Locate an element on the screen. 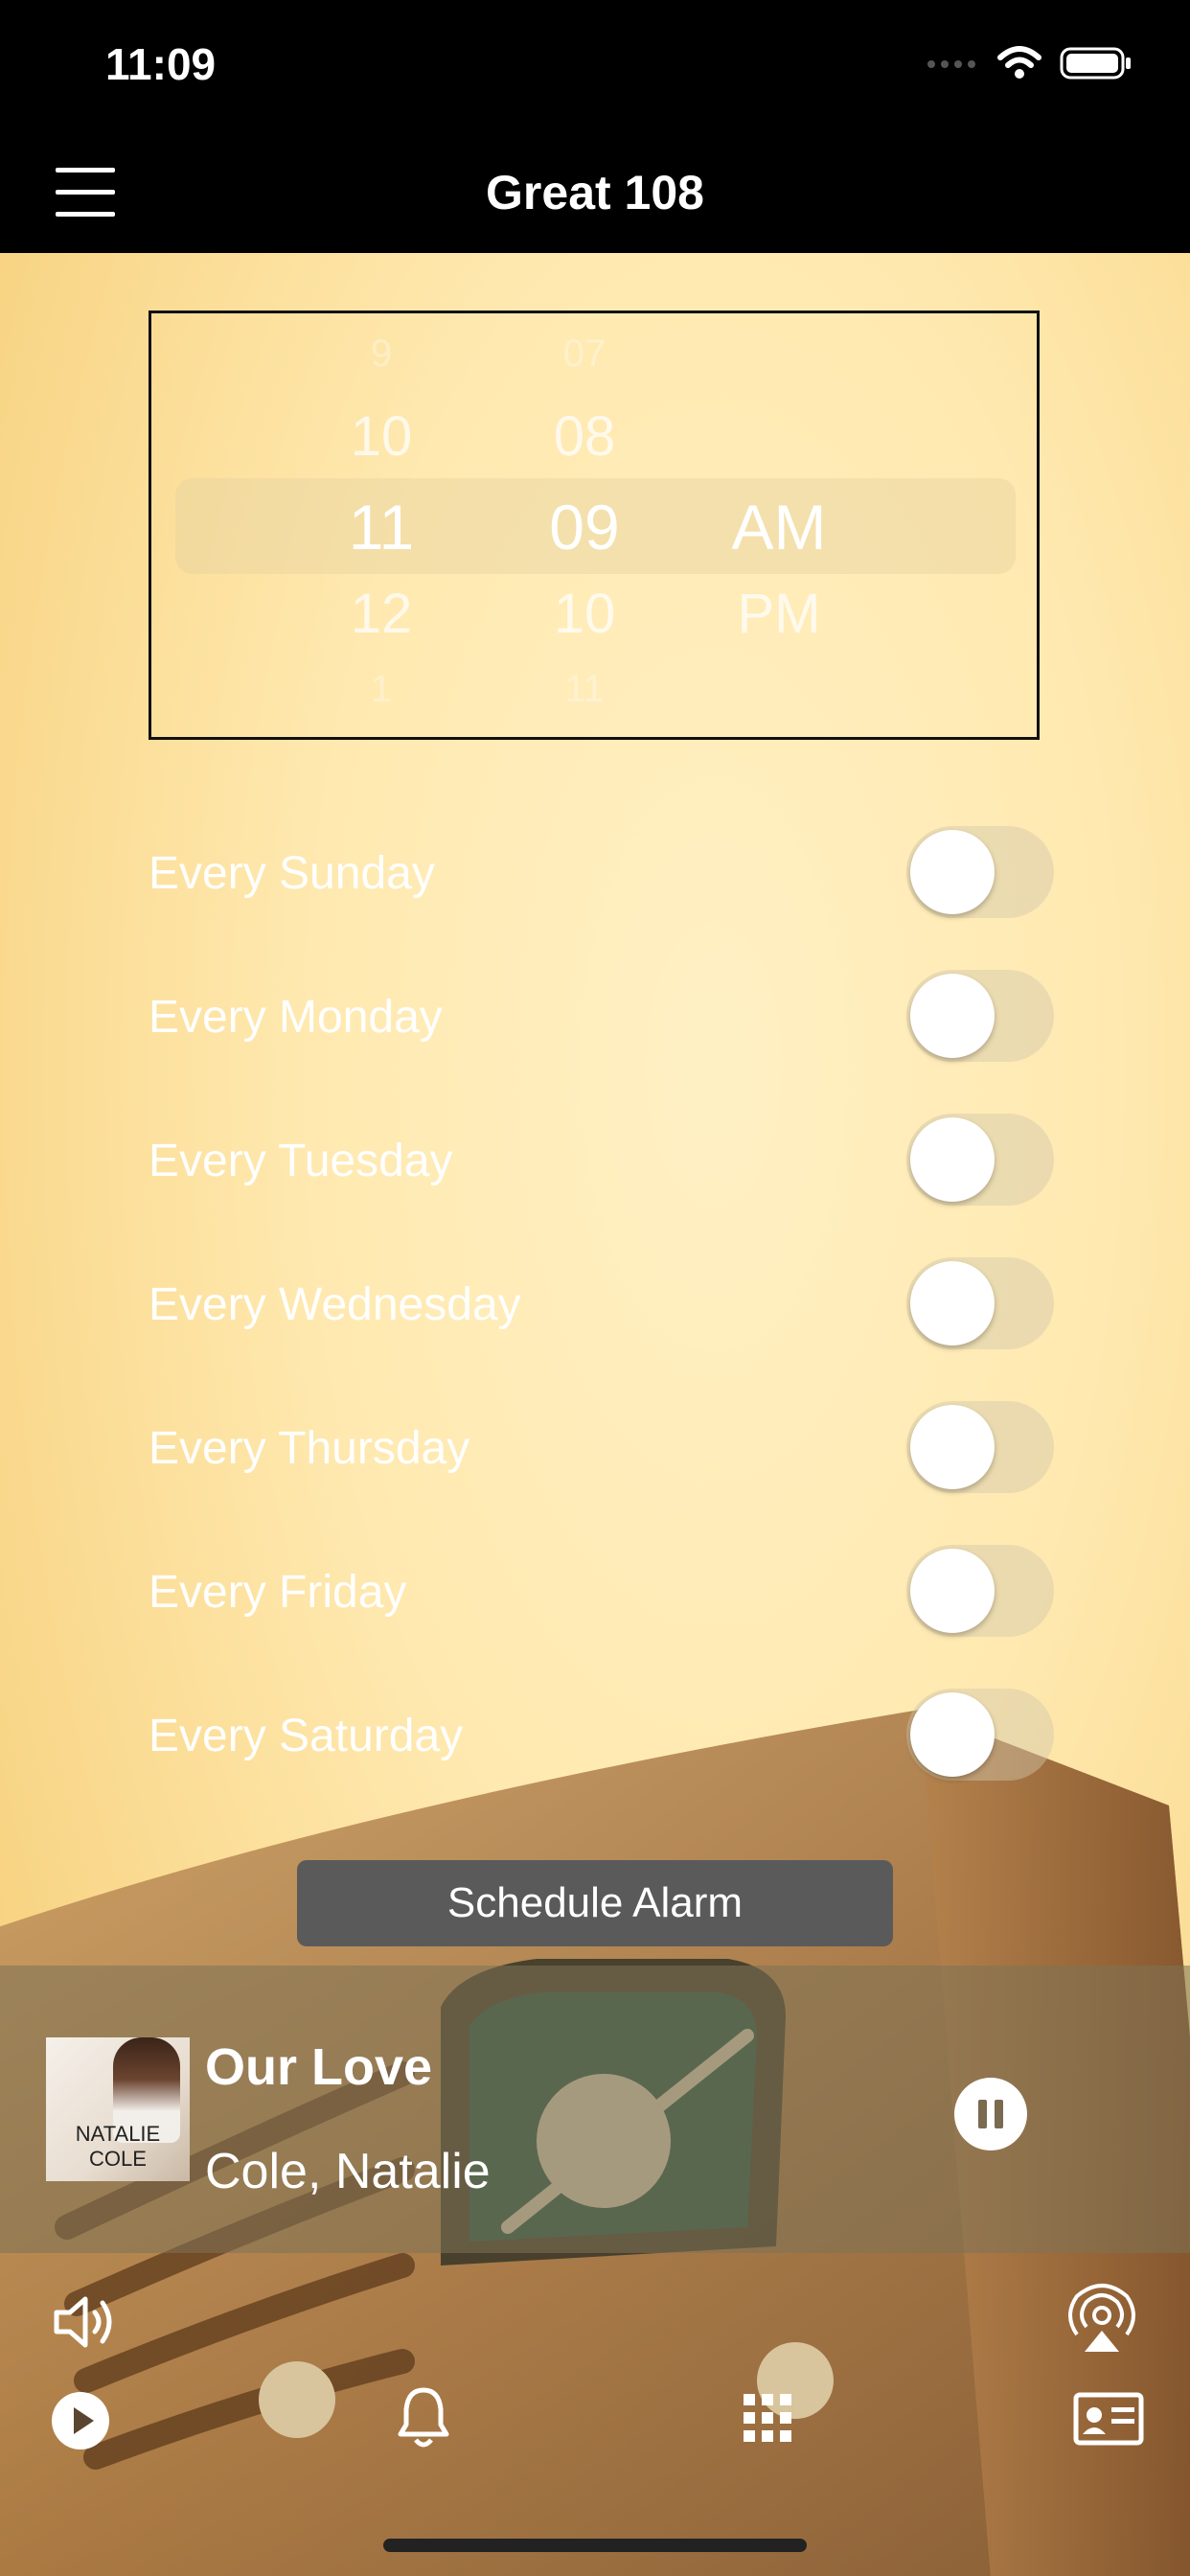 This screenshot has height=2576, width=1190. time-picker: 9 10 11 12 1 07 08 09 10 11 AM PM is located at coordinates (594, 525).